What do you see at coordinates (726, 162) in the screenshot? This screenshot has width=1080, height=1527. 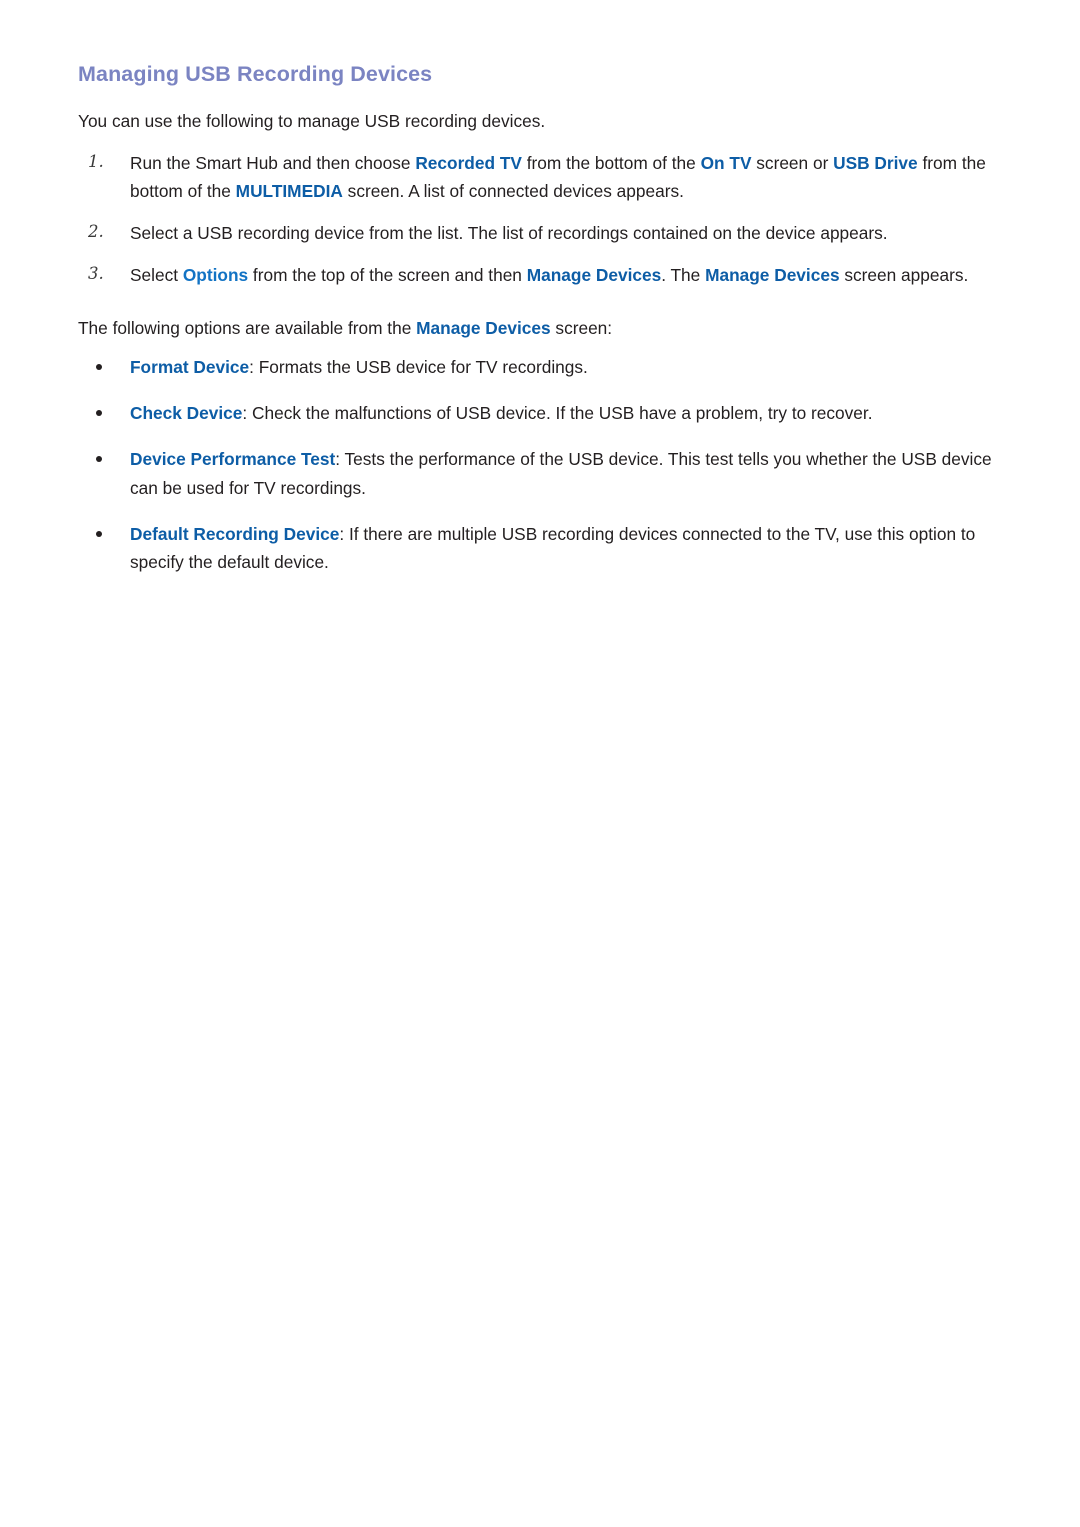 I see `highlighted-term: On TV` at bounding box center [726, 162].